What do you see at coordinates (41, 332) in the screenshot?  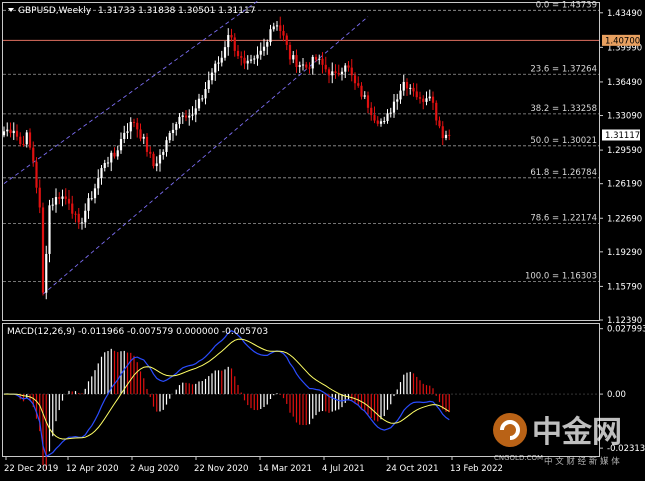 I see `macd-label: MACD(12,26,9)` at bounding box center [41, 332].